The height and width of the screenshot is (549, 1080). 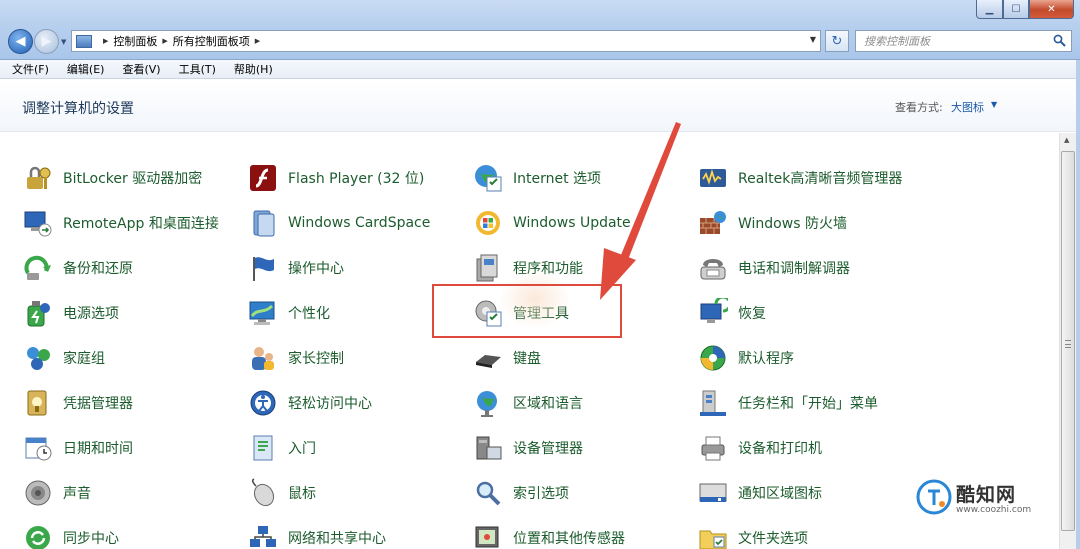 What do you see at coordinates (569, 539) in the screenshot?
I see `cp-item-label: 位置和其他传感器` at bounding box center [569, 539].